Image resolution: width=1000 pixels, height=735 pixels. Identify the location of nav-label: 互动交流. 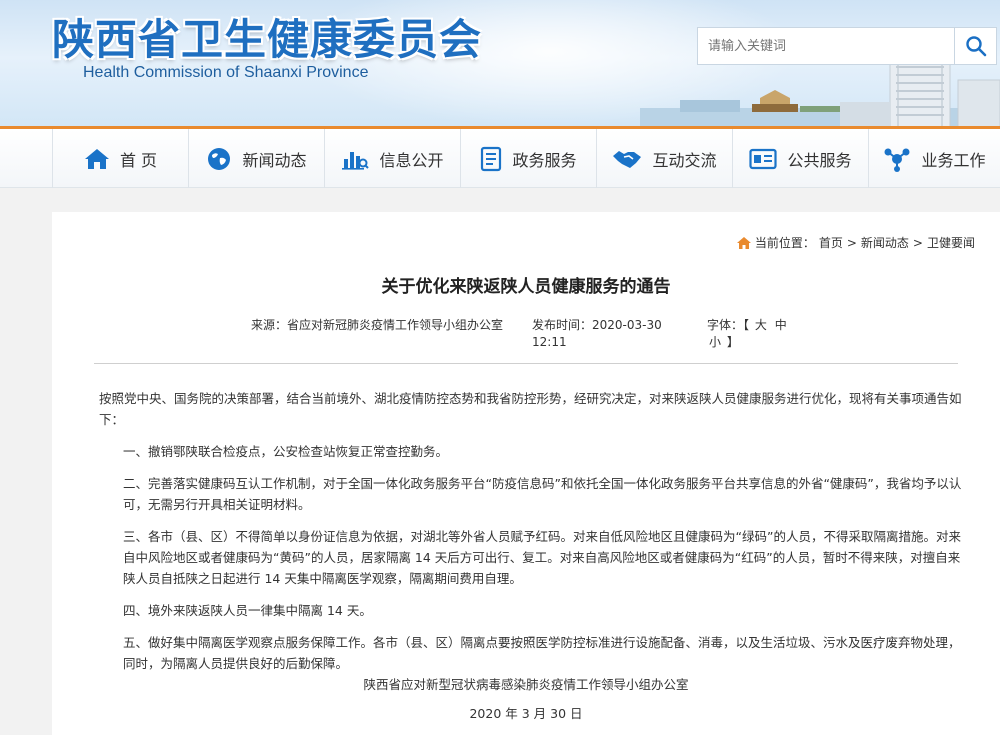
(684, 160).